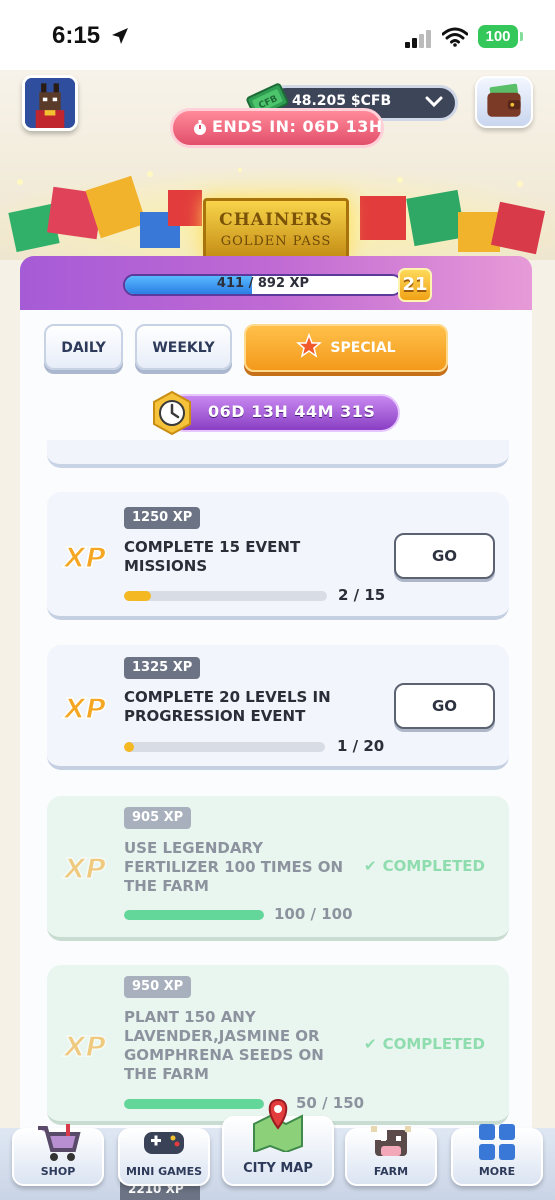  I want to click on tab-weekly: WEEKLY, so click(183, 347).